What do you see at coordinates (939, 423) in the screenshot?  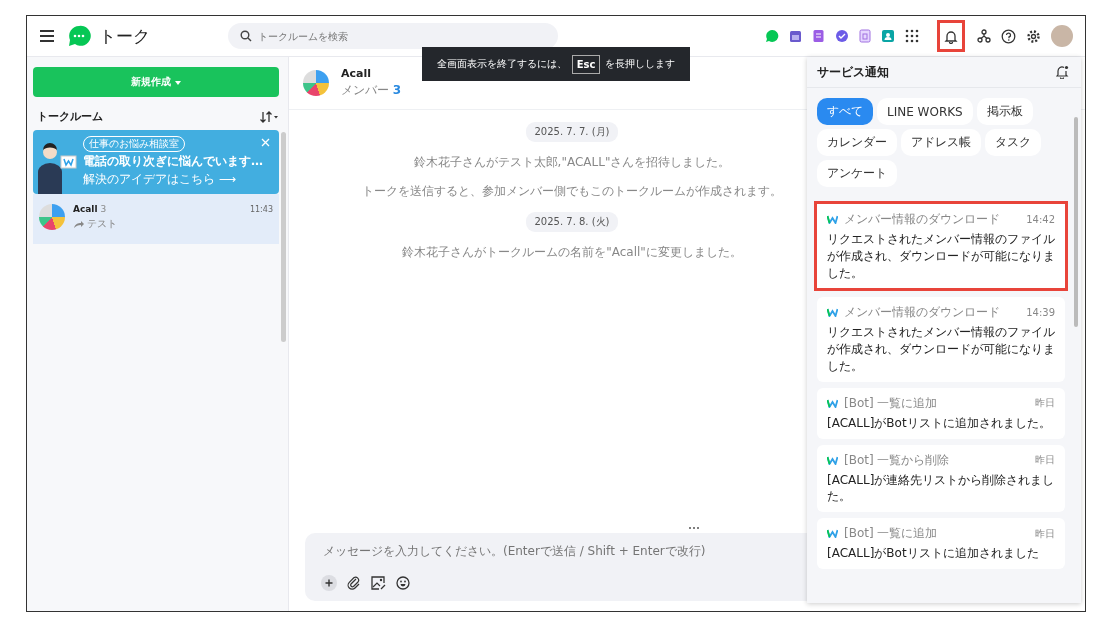 I see `notification-text: [ACALL]がBotリストに追加されました。` at bounding box center [939, 423].